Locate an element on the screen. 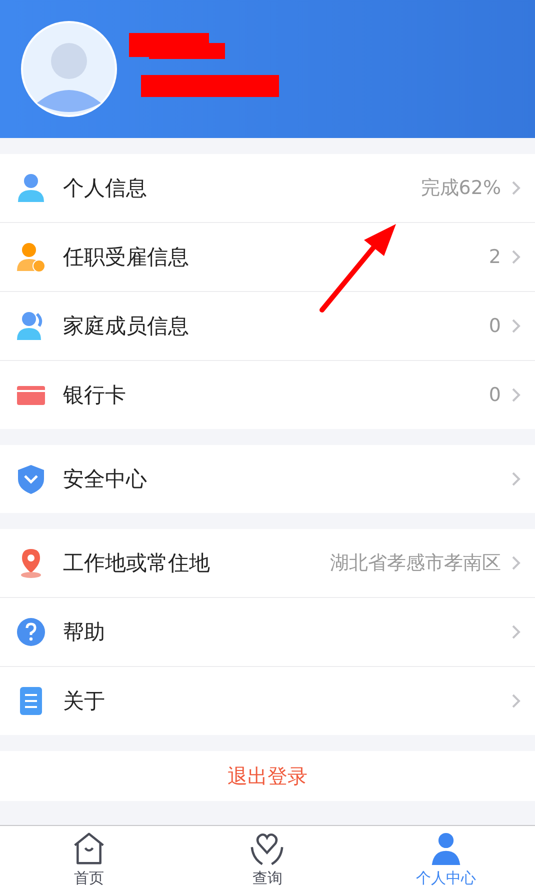 The height and width of the screenshot is (894, 535). tab: 个人中心 is located at coordinates (445, 860).